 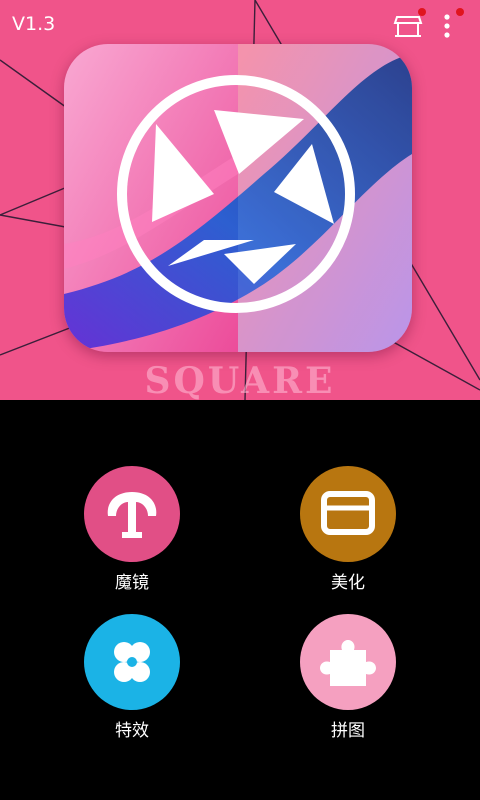 What do you see at coordinates (132, 583) in the screenshot?
I see `feature-label: 魔镜` at bounding box center [132, 583].